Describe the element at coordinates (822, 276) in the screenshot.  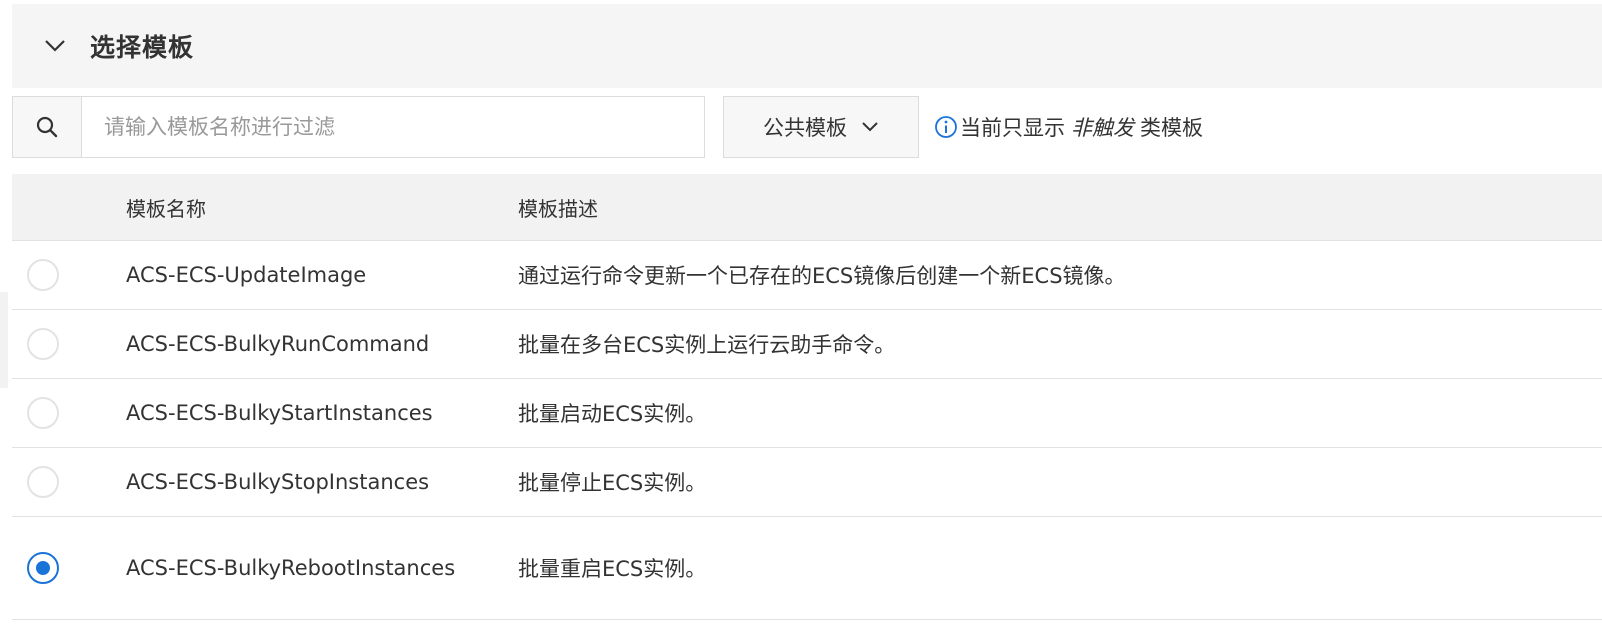
I see `template-description: 通过运行命令更新一个已存在的ECS镜像后创建一个新ECS镜像。` at that location.